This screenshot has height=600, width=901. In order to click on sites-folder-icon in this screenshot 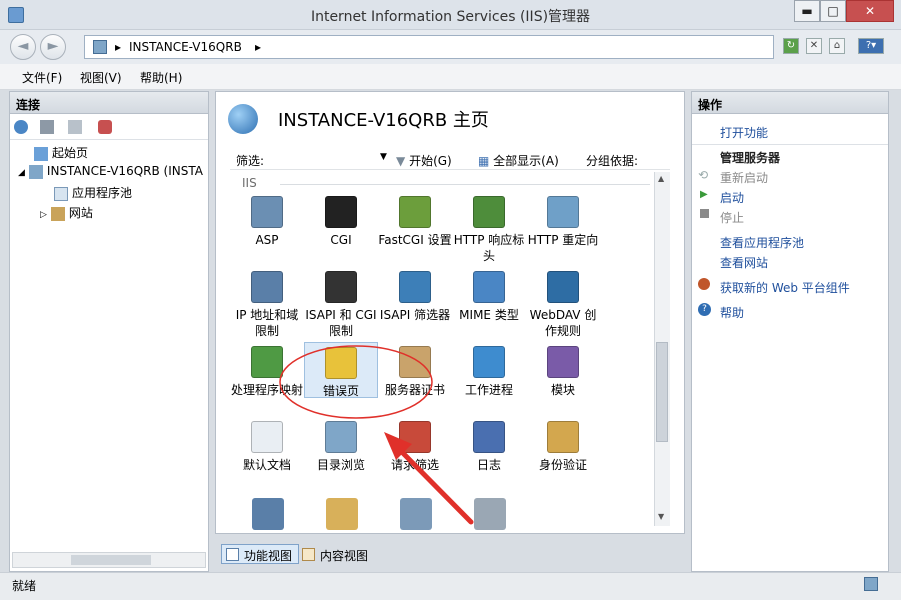, I will do `click(57, 213)`.